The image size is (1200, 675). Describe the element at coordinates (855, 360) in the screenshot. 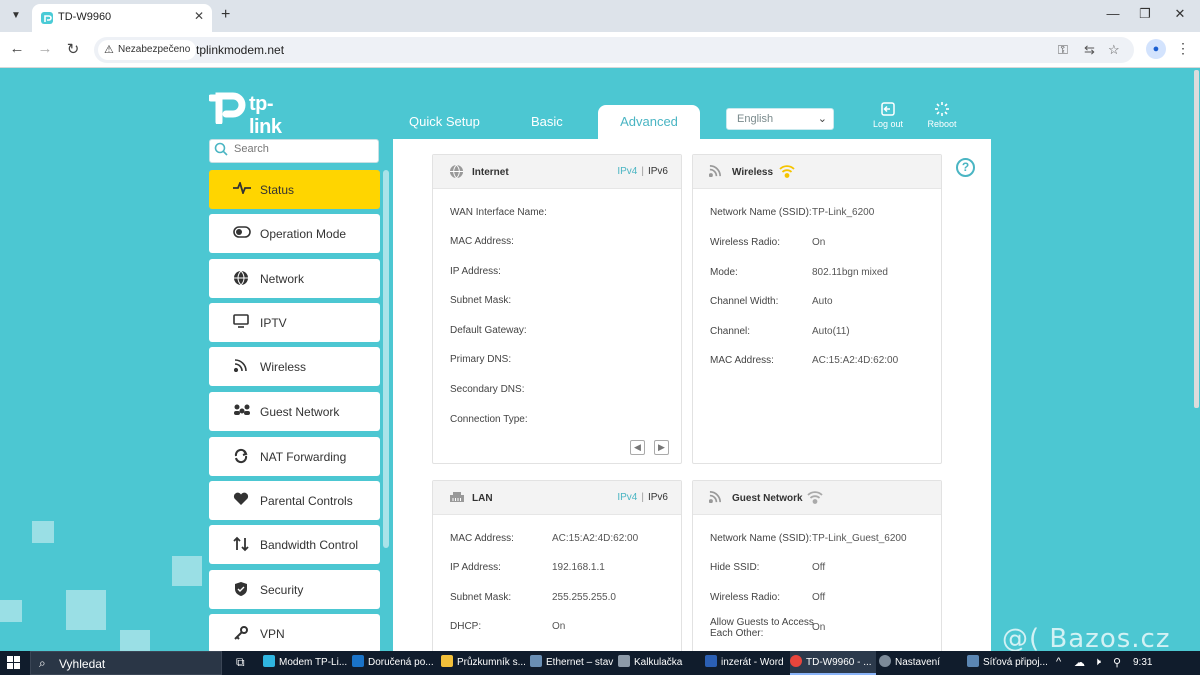

I see `field-value: AC:15:A2:4D:62:00` at that location.